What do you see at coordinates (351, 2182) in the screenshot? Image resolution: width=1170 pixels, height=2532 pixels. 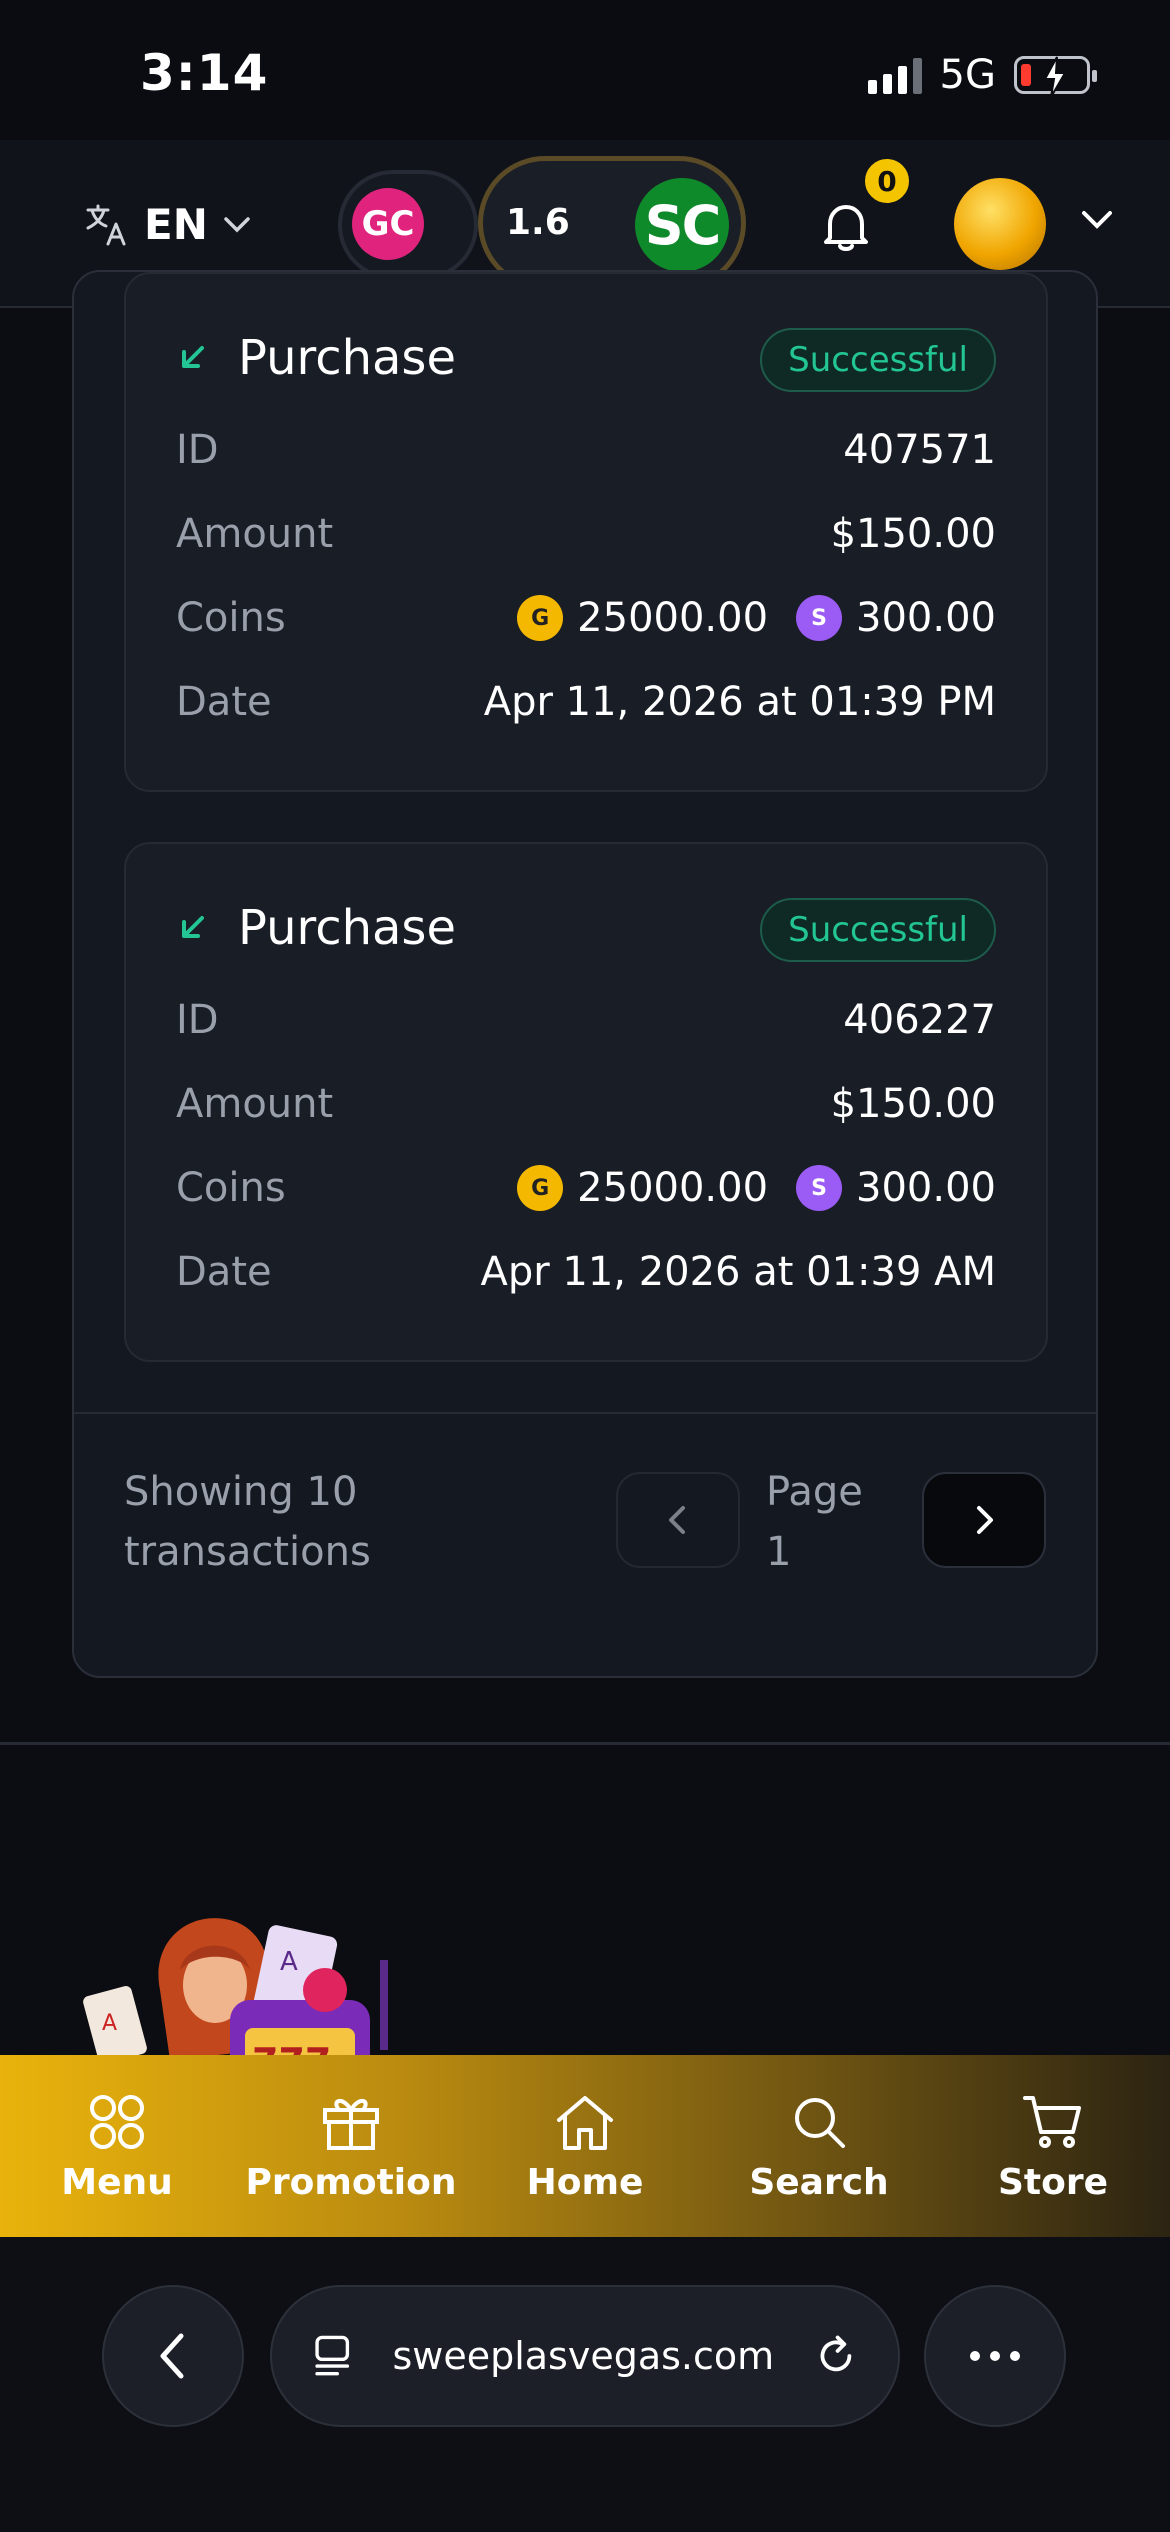 I see `nav-promotion-label: Promotion` at bounding box center [351, 2182].